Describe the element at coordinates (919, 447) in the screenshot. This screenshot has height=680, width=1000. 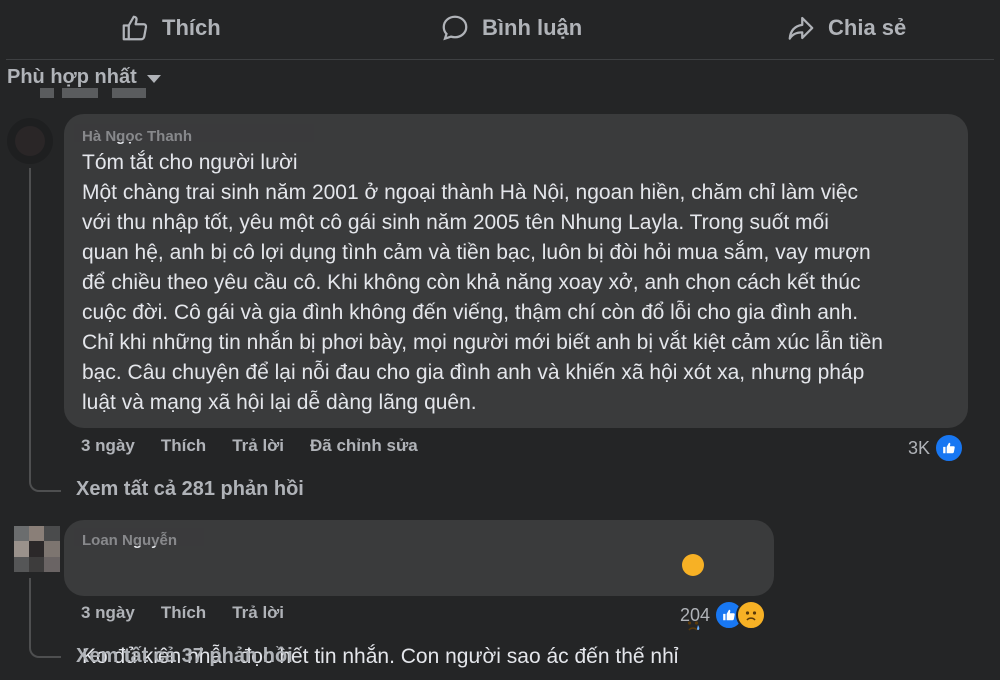
I see `reaction-count: 3K` at that location.